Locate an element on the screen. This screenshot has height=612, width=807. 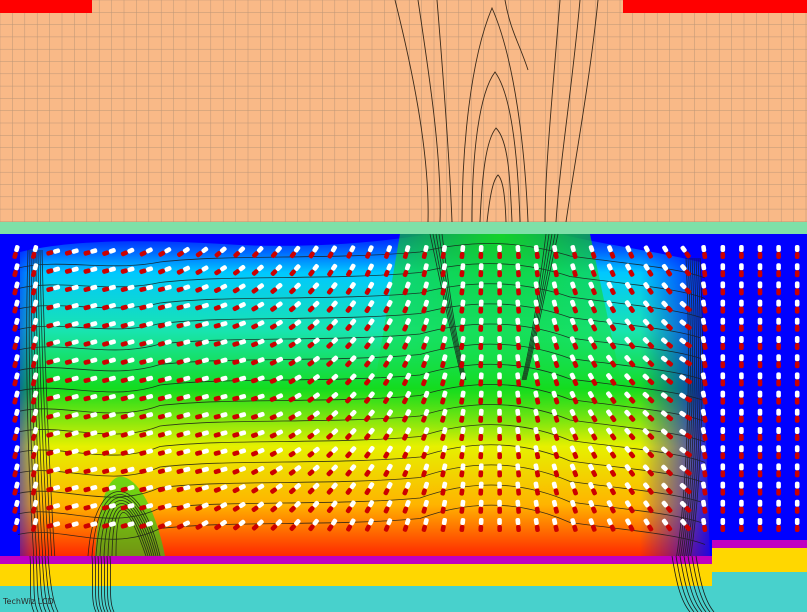
software-watermark: TechWiz LCD is located at coordinates (28, 601).